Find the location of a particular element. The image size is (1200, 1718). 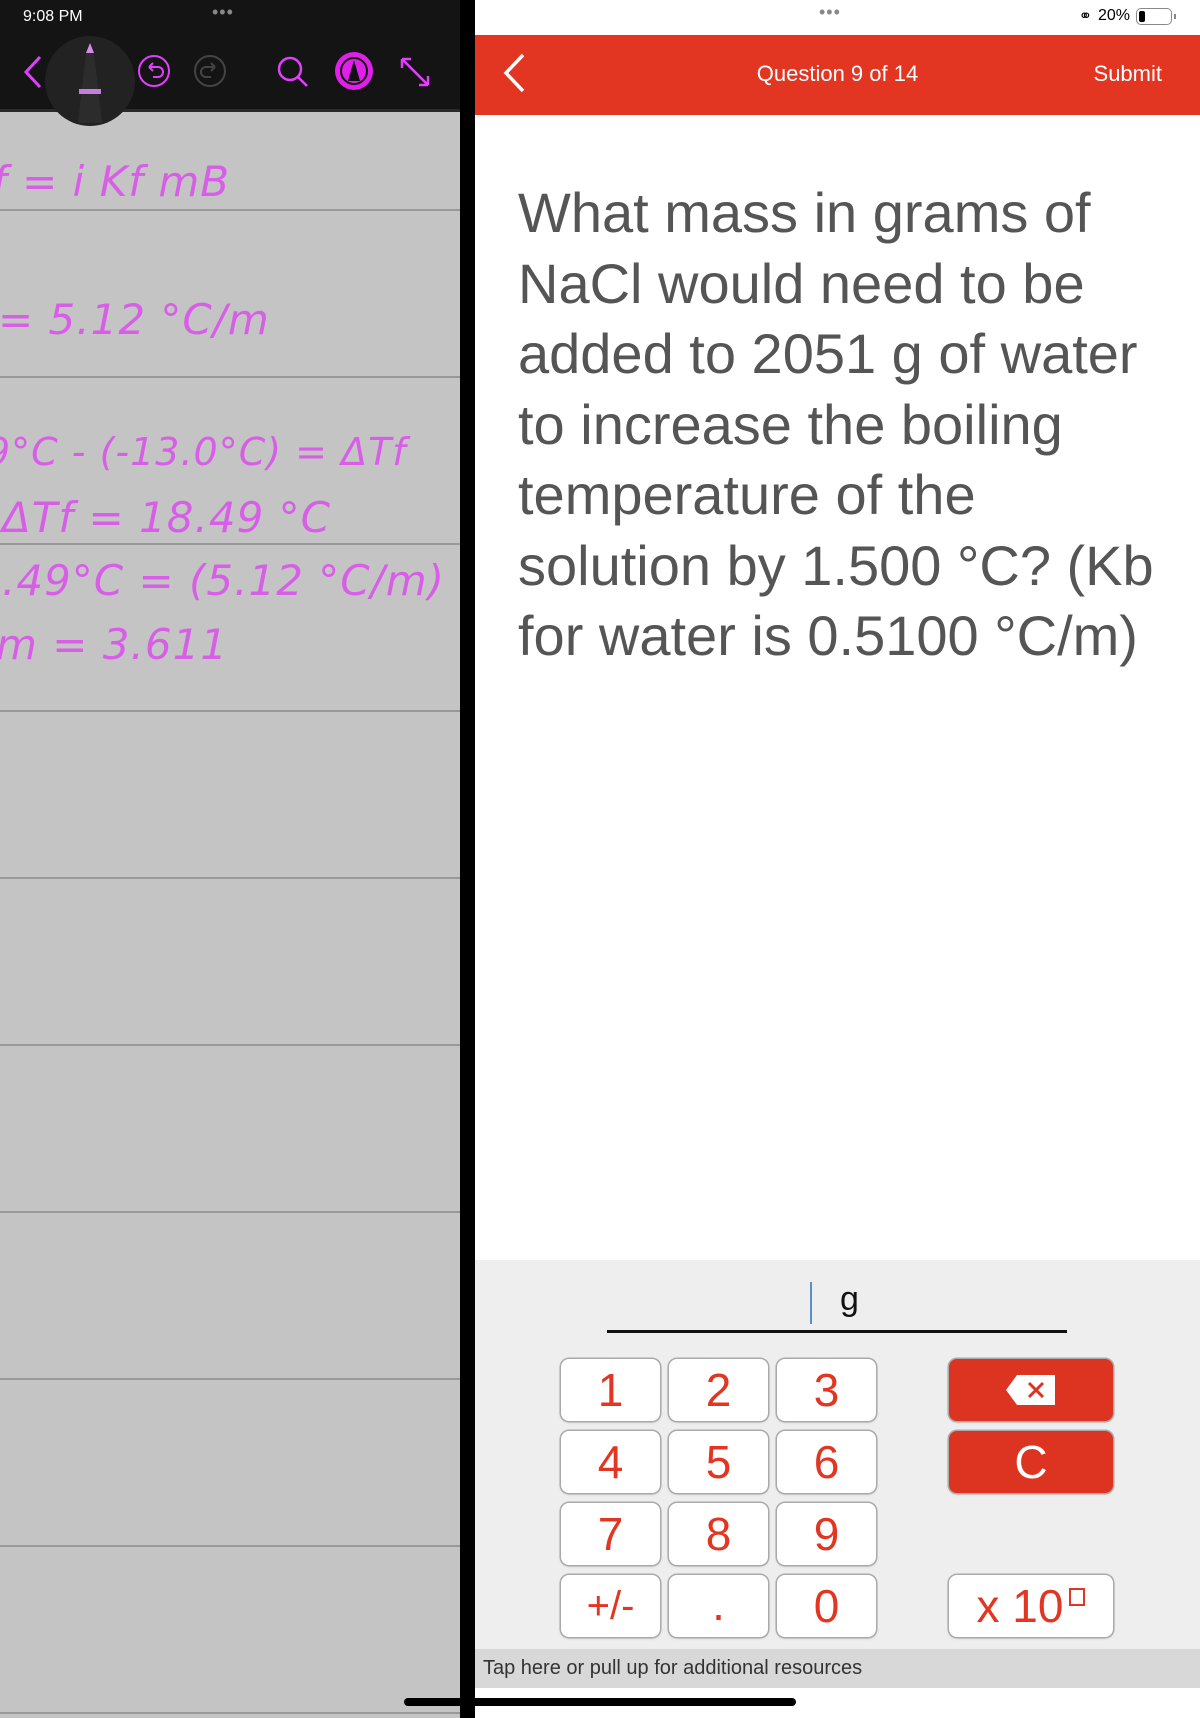

key-7: 7 is located at coordinates (610, 1534).